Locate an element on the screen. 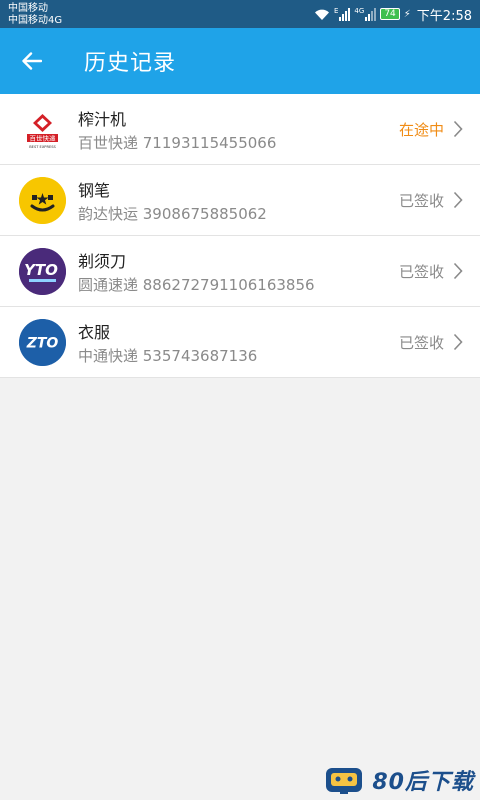 The width and height of the screenshot is (480, 800). yto-logo: YTO is located at coordinates (42, 271).